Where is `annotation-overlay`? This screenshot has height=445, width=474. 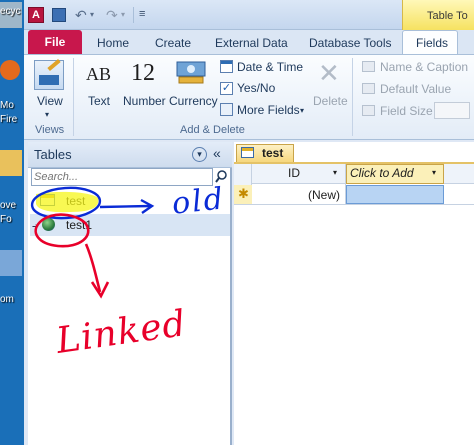
annotation-overlay is located at coordinates (92, 242).